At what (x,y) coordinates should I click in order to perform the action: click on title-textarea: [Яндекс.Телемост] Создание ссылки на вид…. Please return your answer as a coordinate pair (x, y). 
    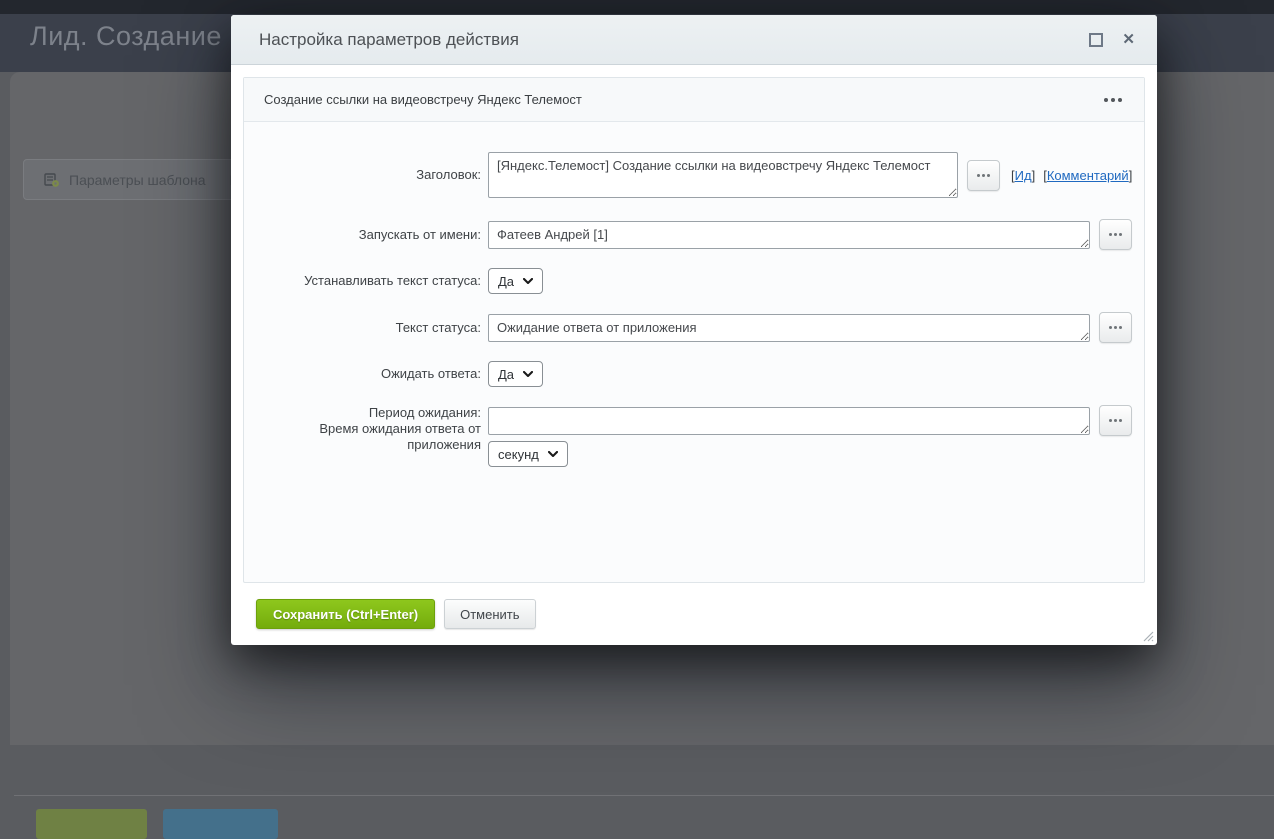
    Looking at the image, I should click on (723, 175).